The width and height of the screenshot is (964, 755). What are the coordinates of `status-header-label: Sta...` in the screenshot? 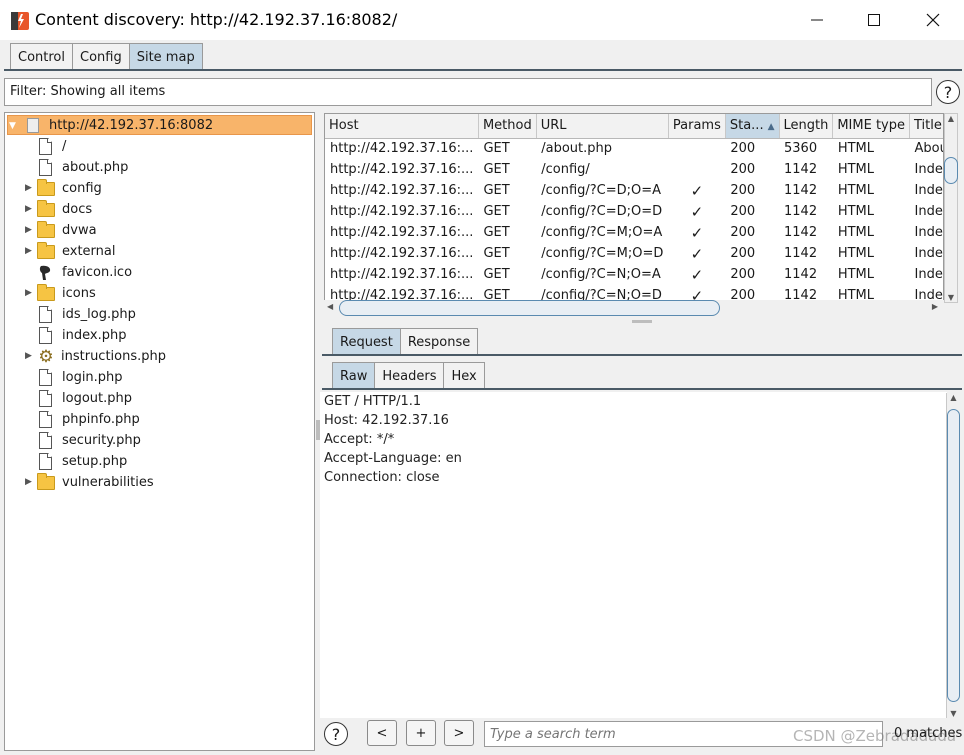 It's located at (746, 126).